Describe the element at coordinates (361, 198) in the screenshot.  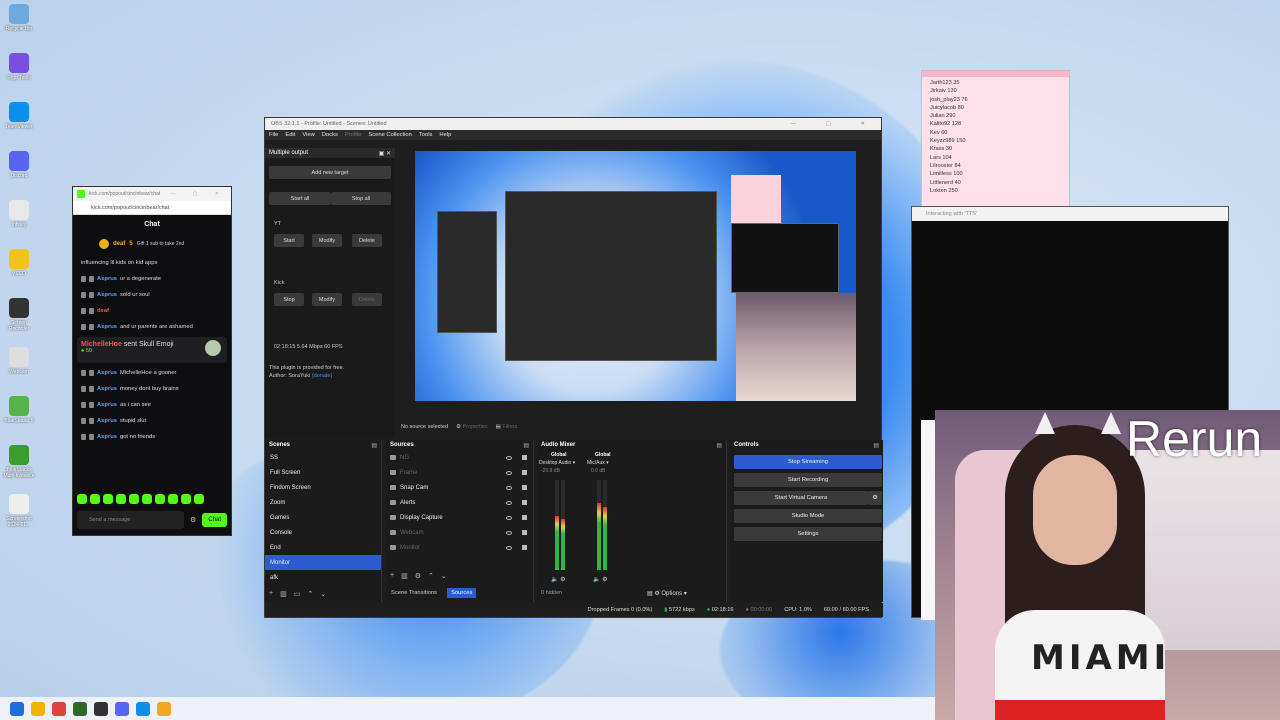
I see `stop-all-button: Stop all` at that location.